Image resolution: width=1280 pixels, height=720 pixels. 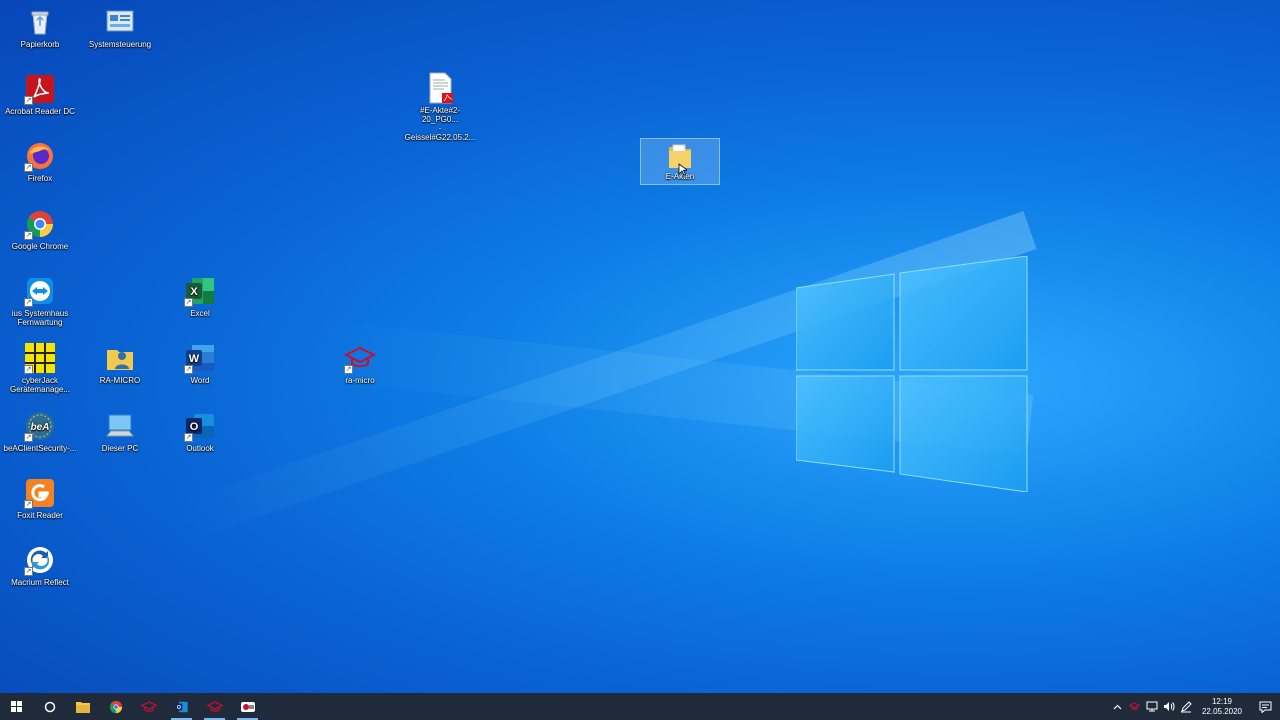 I want to click on desktop-icon-foxit: ↗ Foxit Reader, so click(x=40, y=498).